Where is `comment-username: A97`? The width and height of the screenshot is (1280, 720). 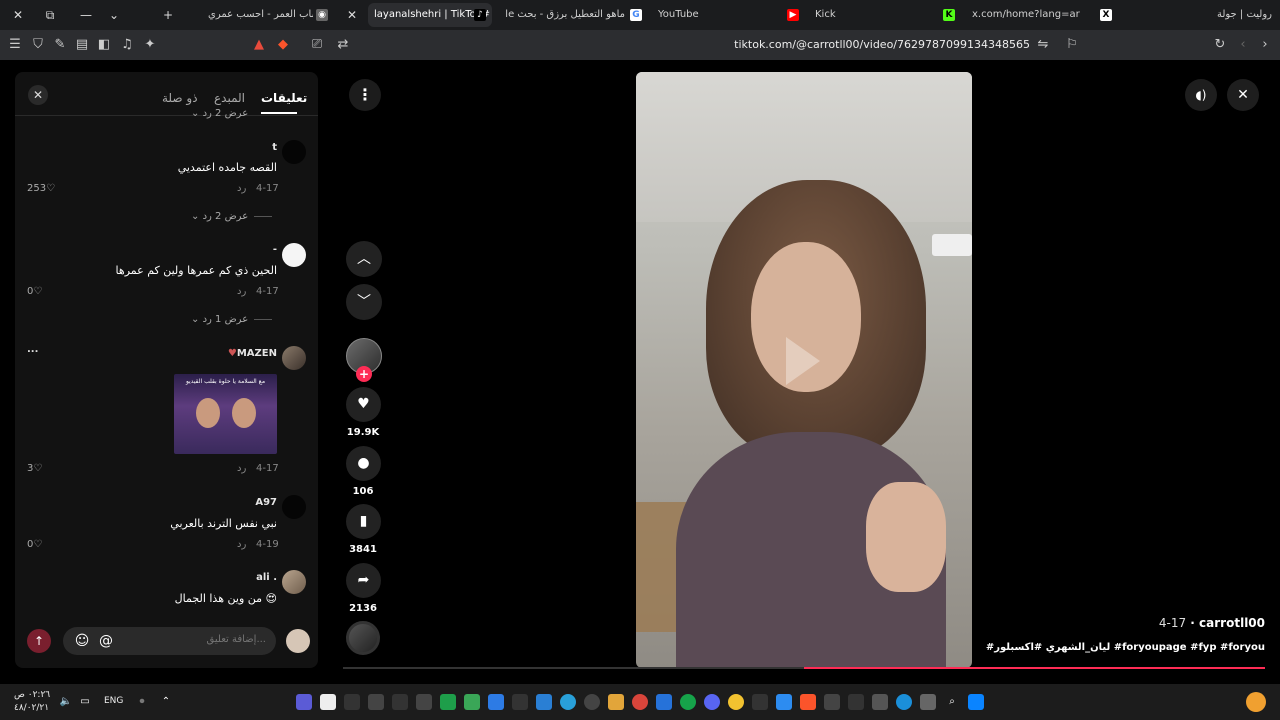 comment-username: A97 is located at coordinates (246, 502).